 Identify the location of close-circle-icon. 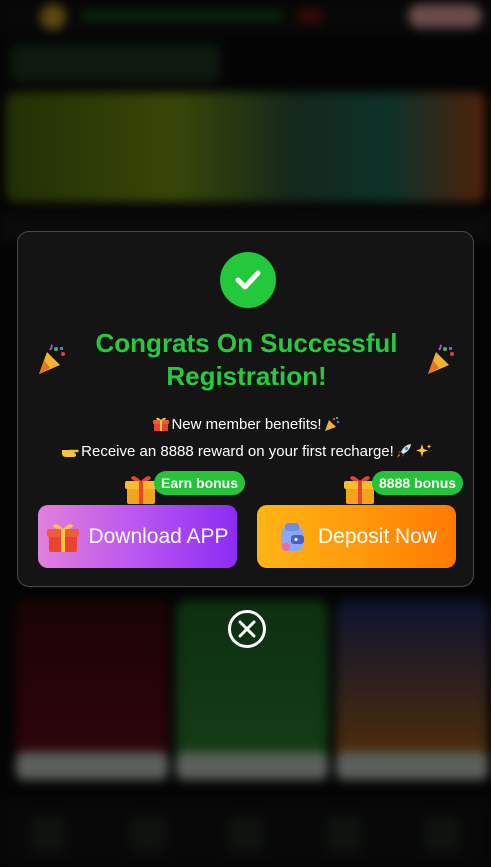
(247, 629).